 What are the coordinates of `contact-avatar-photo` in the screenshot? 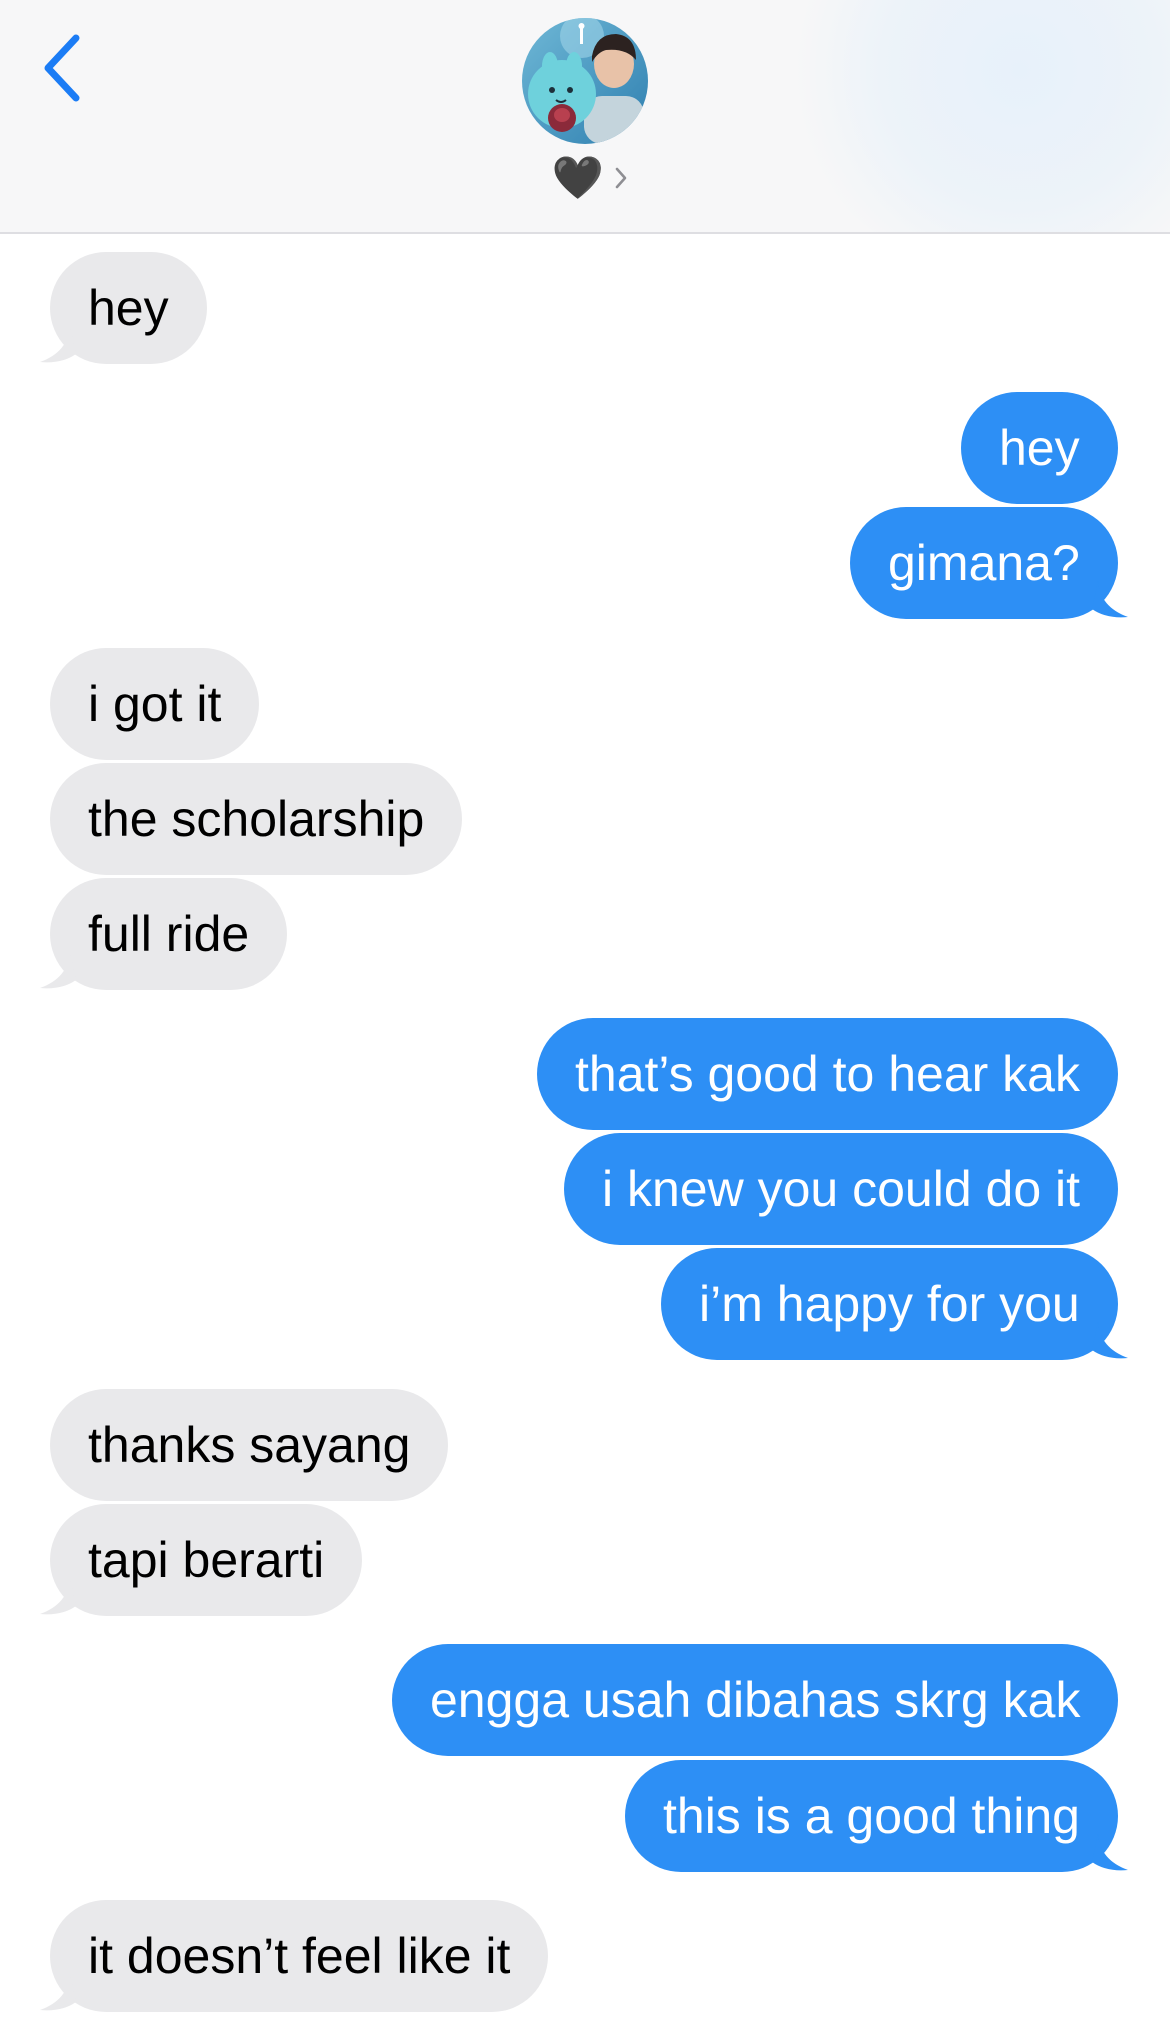 It's located at (585, 81).